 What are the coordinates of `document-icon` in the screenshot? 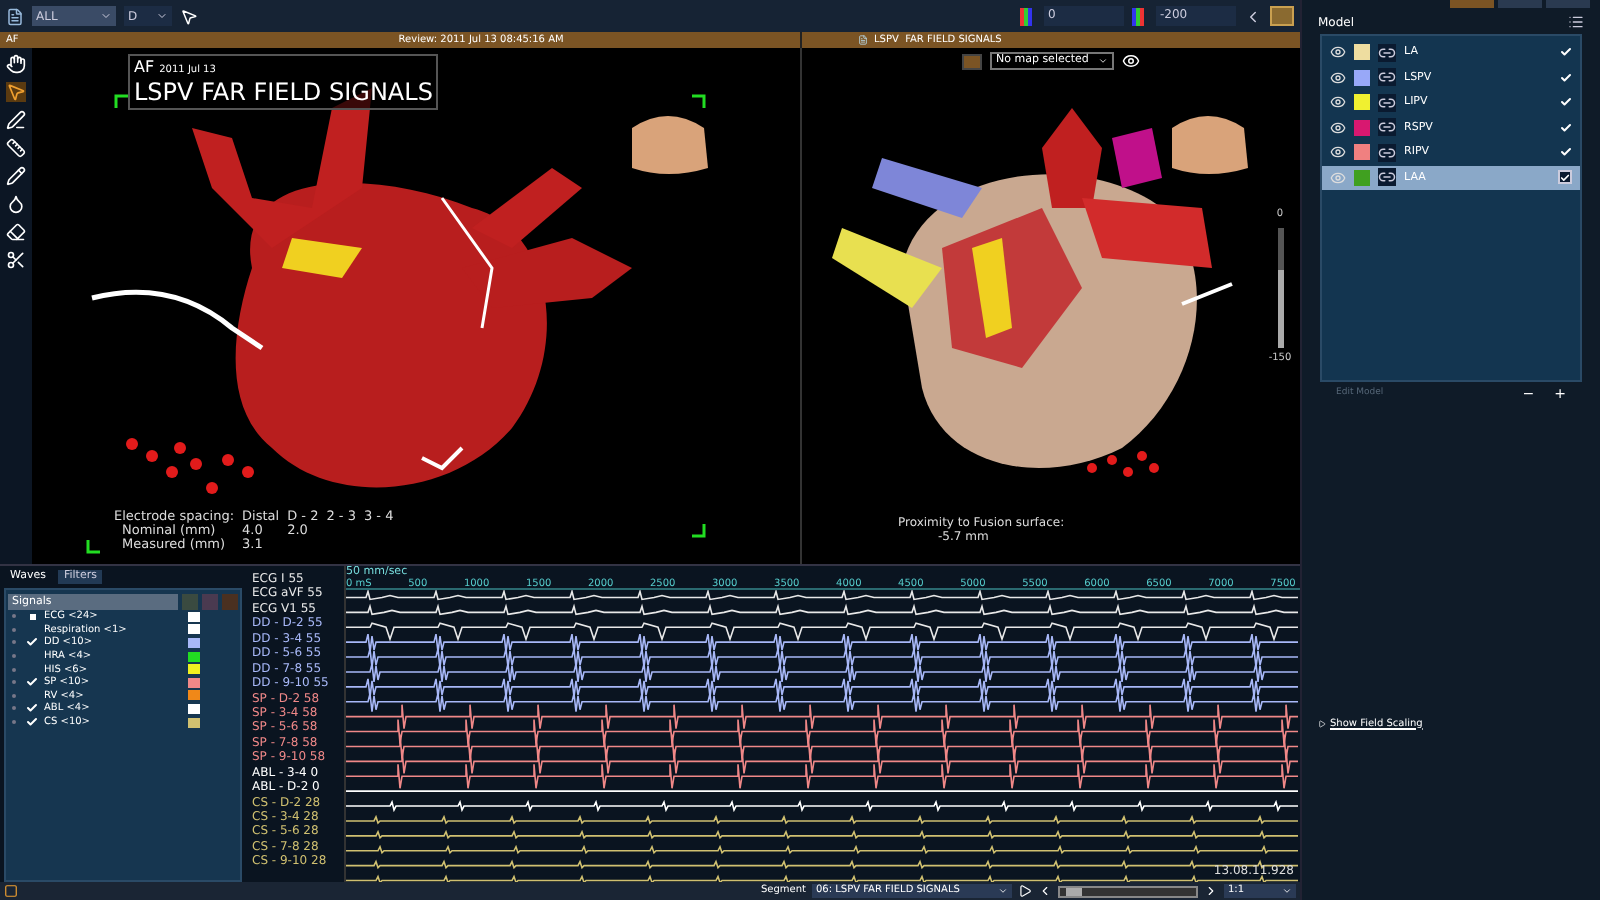 It's located at (863, 40).